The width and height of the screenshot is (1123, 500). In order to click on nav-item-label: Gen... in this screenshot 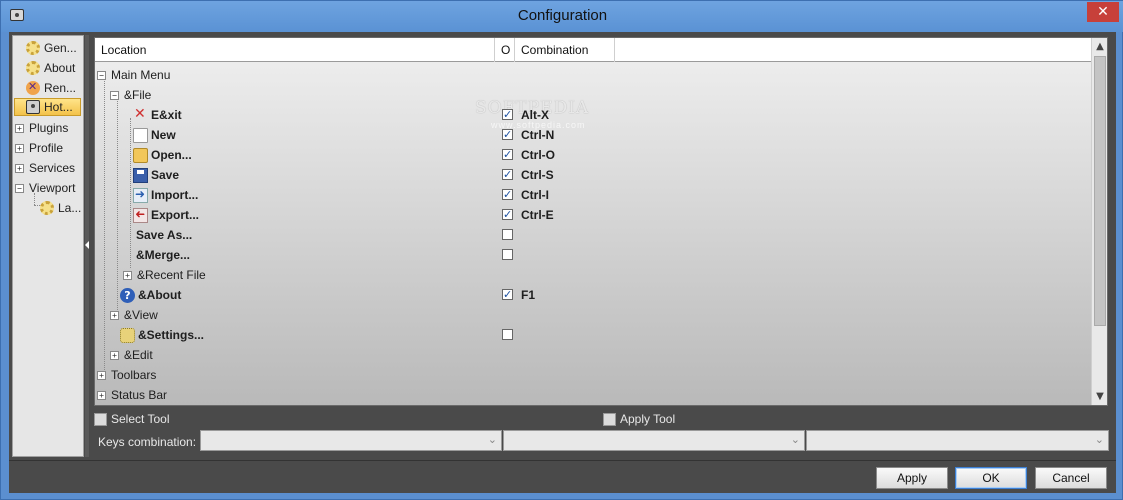, I will do `click(60, 48)`.